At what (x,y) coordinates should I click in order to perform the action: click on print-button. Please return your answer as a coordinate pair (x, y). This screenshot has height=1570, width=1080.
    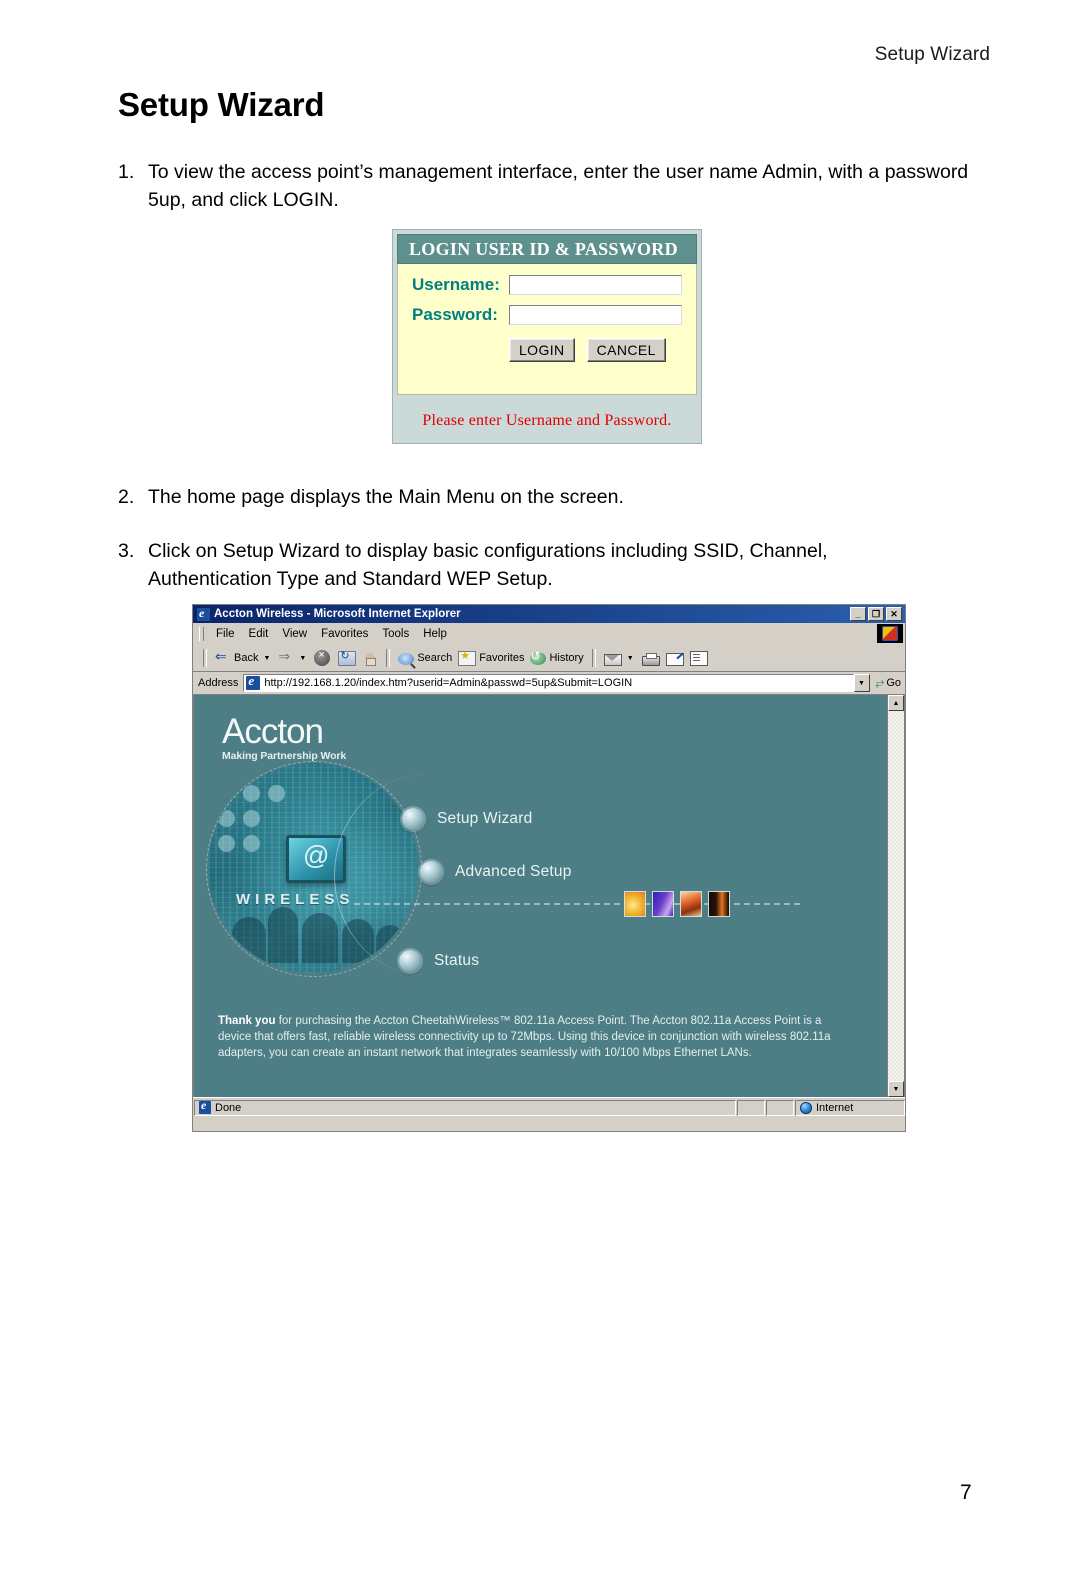
    Looking at the image, I should click on (651, 658).